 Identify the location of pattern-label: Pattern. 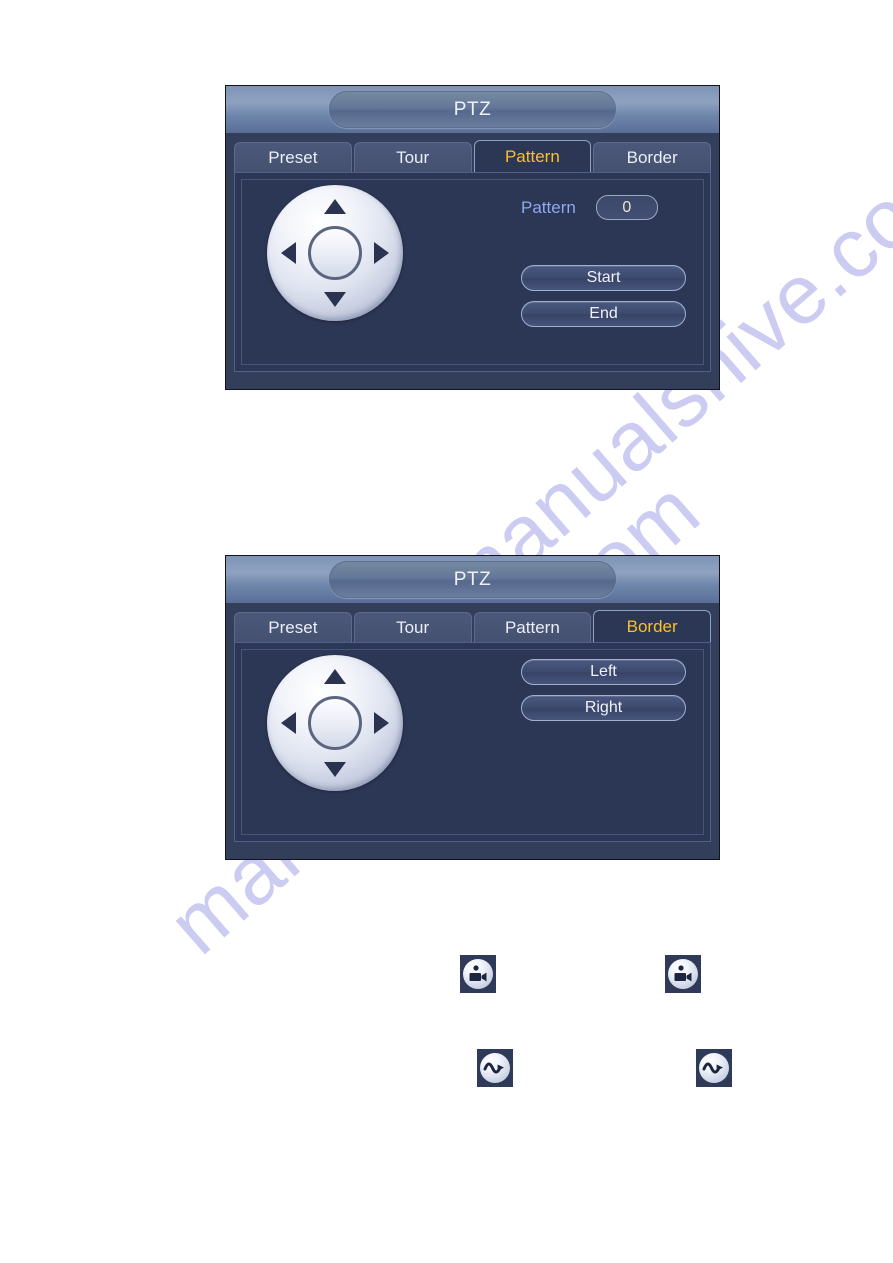
(548, 207).